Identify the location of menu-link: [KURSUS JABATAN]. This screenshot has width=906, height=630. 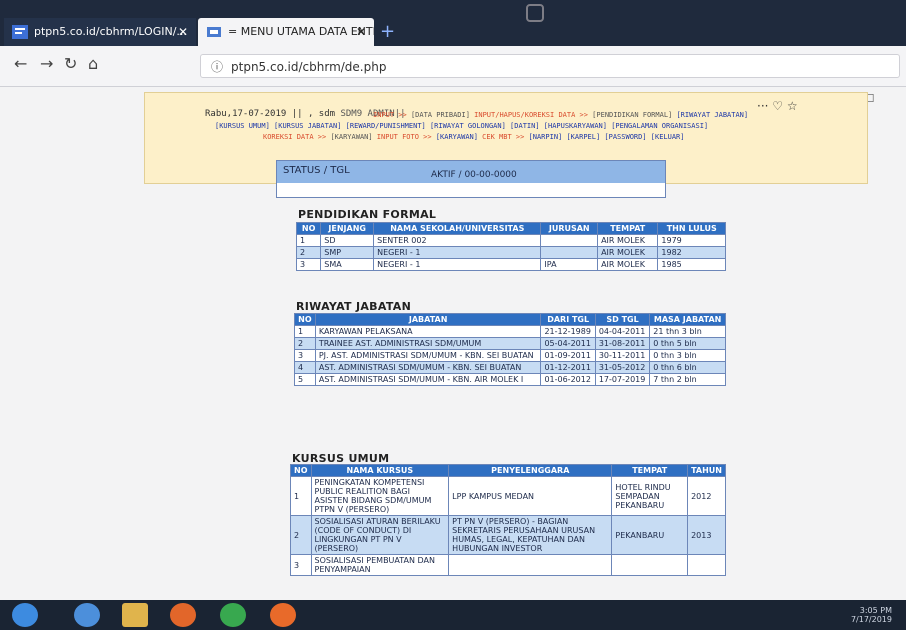
(310, 126).